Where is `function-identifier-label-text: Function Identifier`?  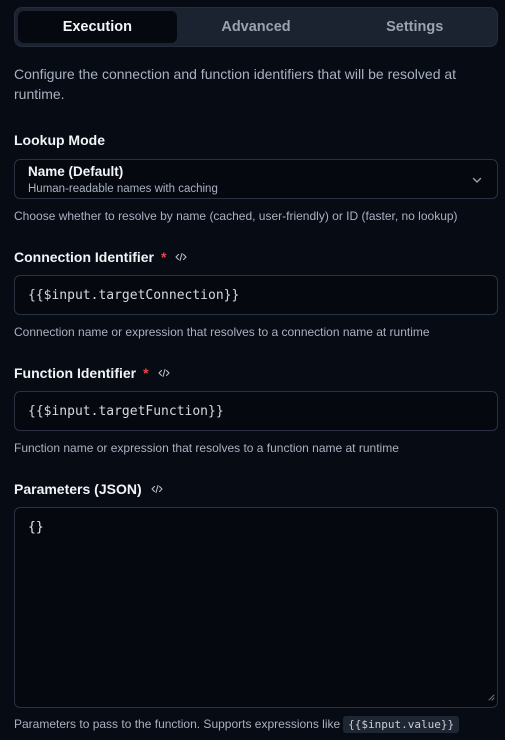 function-identifier-label-text: Function Identifier is located at coordinates (75, 373).